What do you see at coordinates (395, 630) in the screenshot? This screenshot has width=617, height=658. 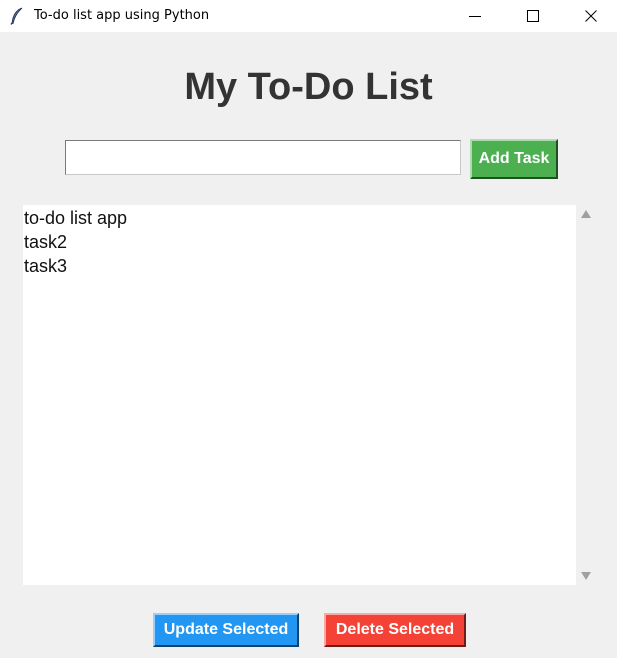 I see `delete-selected-button: Delete Selected` at bounding box center [395, 630].